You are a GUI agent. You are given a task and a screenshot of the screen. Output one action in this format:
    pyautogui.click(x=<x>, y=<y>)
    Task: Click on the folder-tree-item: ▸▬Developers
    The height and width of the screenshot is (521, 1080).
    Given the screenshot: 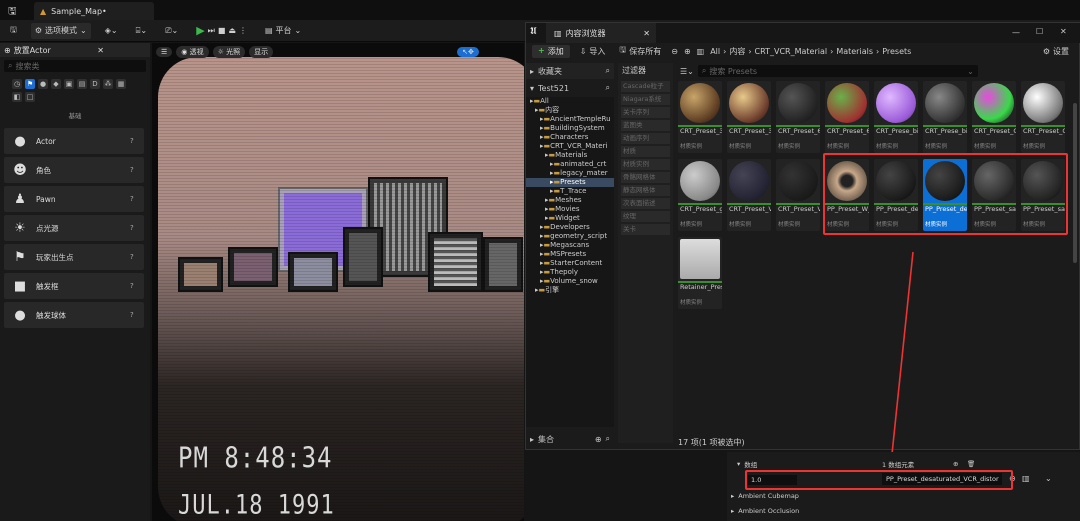 What is the action you would take?
    pyautogui.click(x=570, y=227)
    